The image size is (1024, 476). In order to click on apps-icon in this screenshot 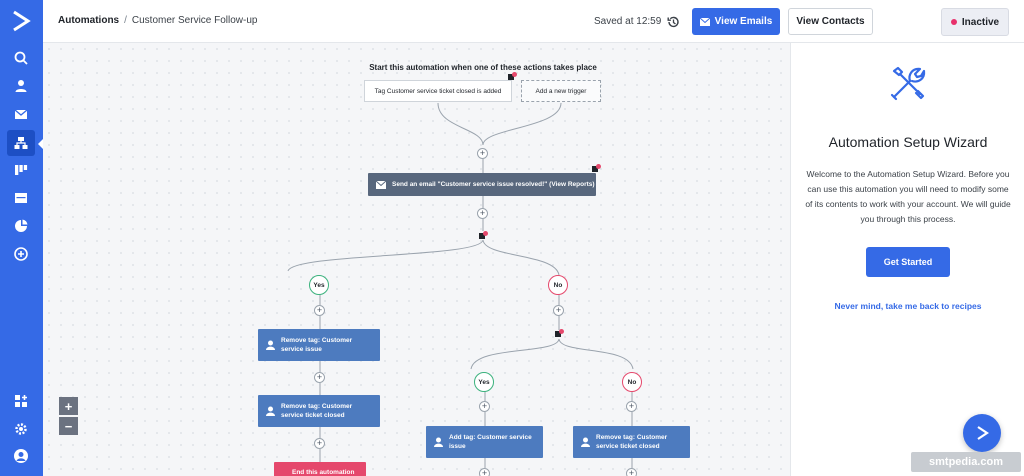, I will do `click(21, 401)`.